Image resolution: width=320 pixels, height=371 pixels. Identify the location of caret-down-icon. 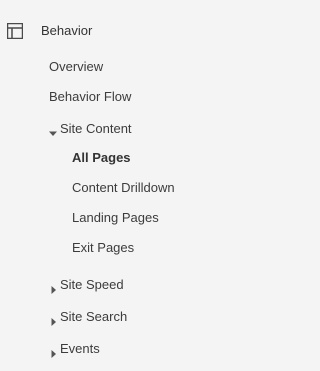
(53, 130).